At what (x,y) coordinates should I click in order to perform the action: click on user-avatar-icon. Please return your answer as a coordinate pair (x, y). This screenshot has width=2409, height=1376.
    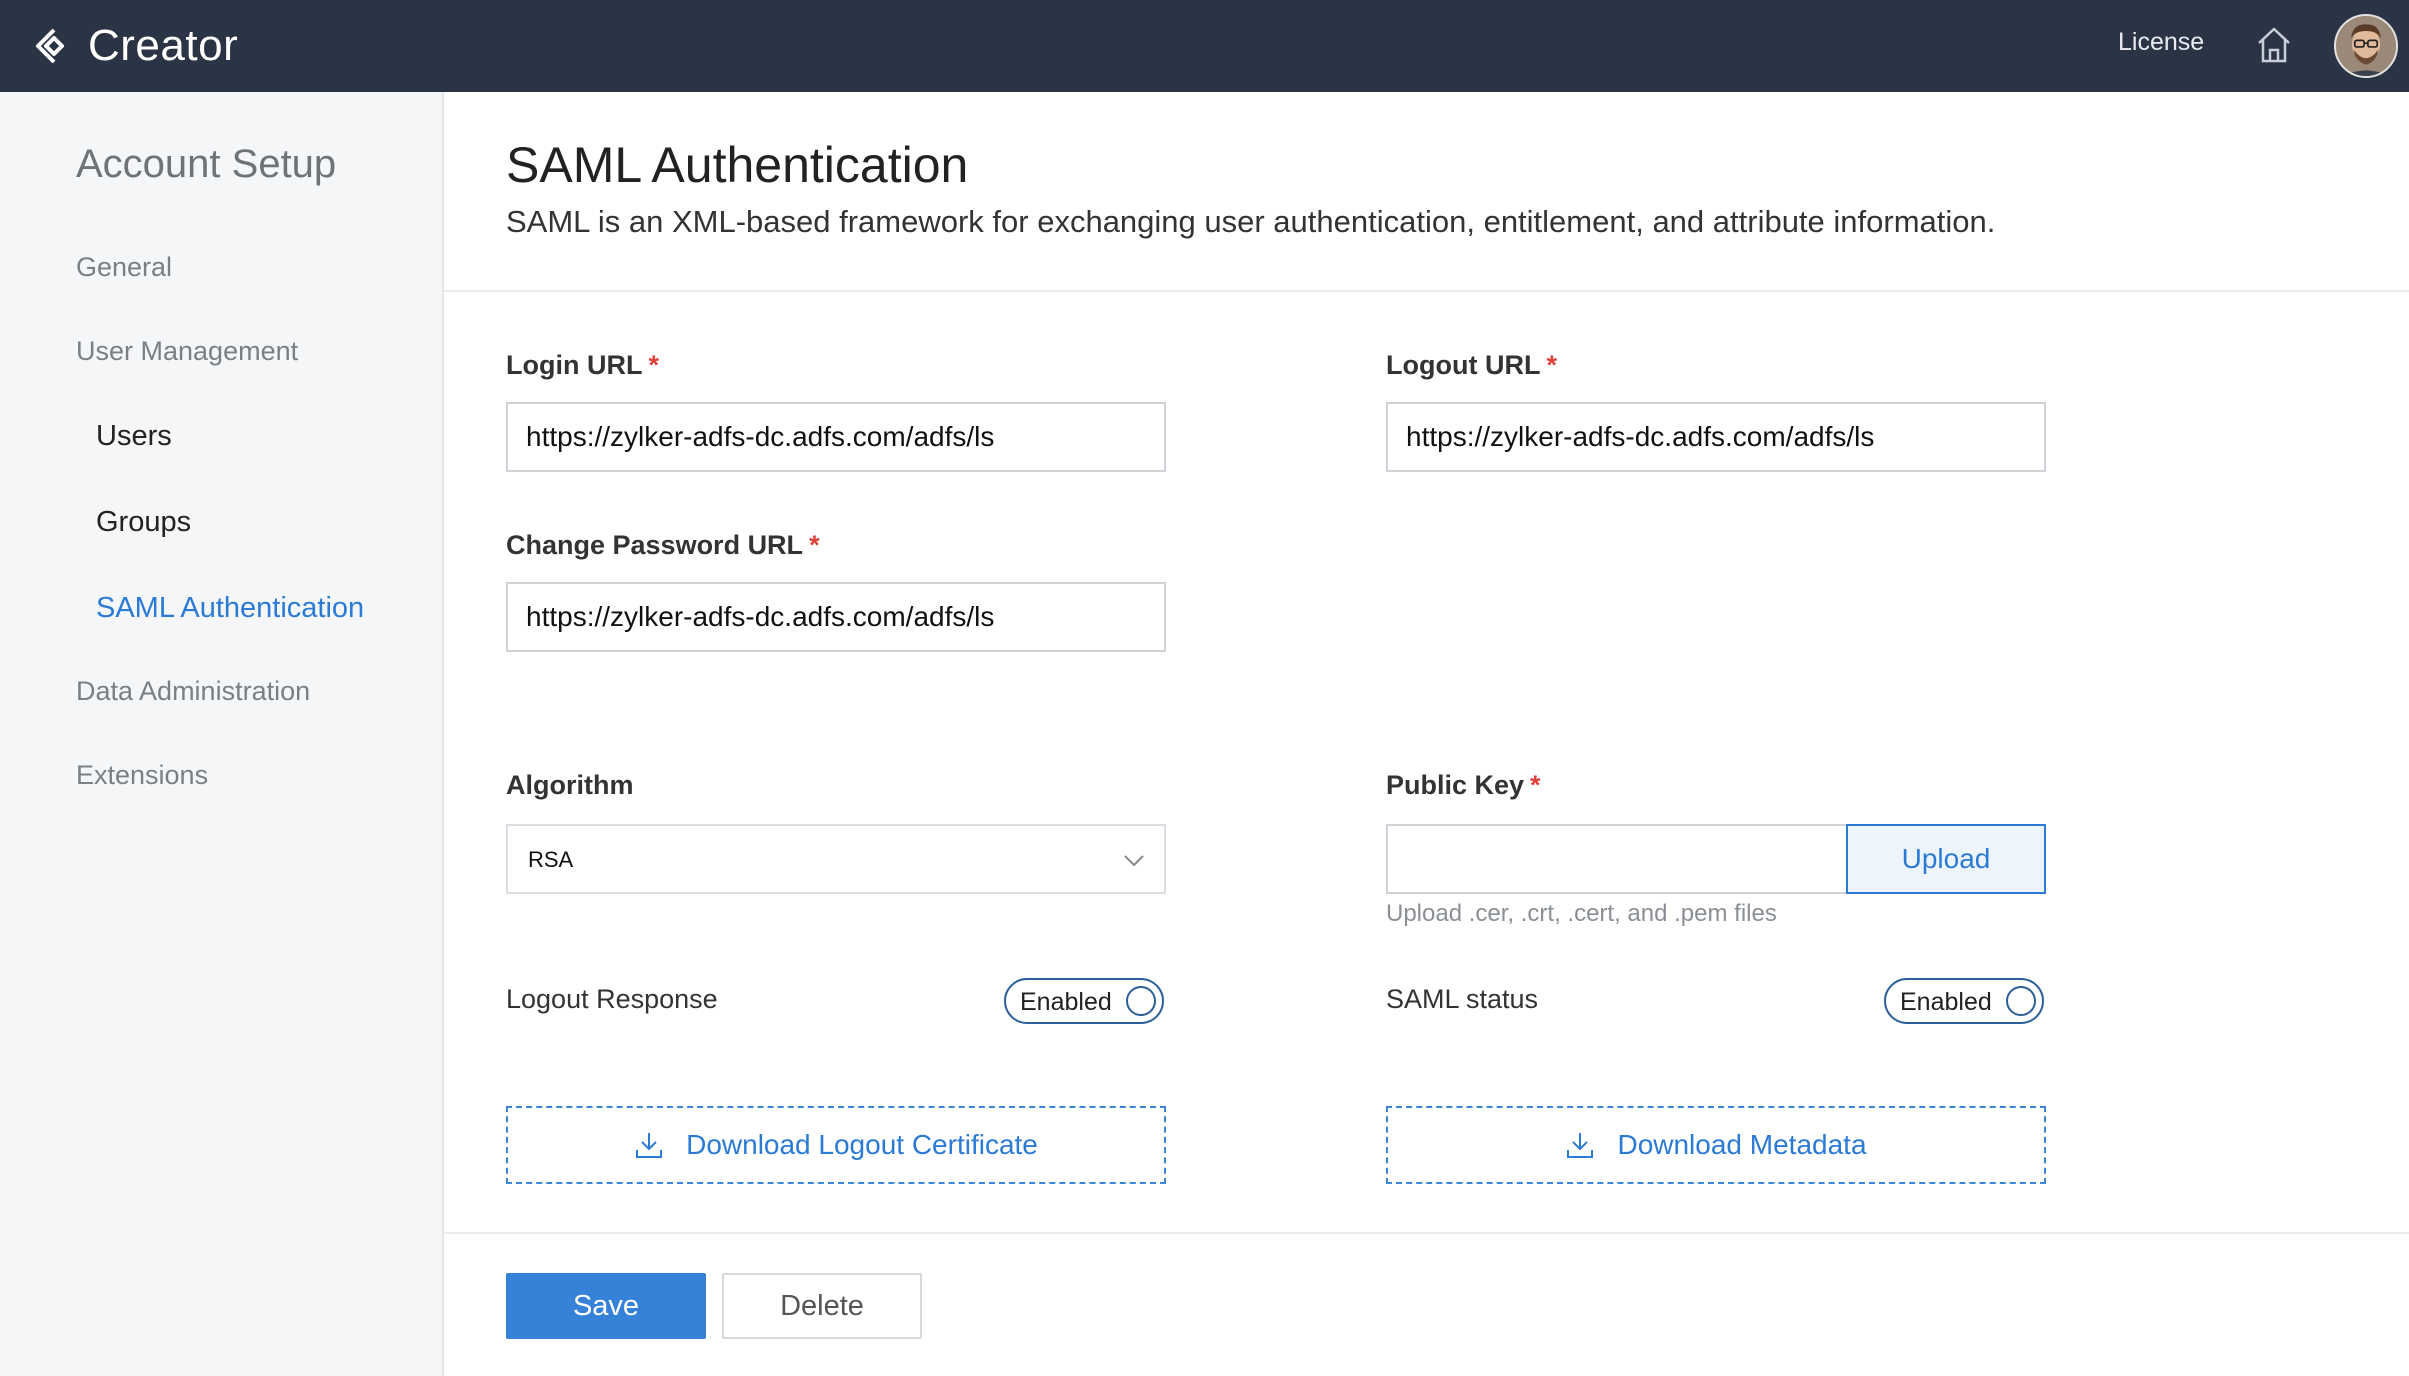
    Looking at the image, I should click on (2366, 46).